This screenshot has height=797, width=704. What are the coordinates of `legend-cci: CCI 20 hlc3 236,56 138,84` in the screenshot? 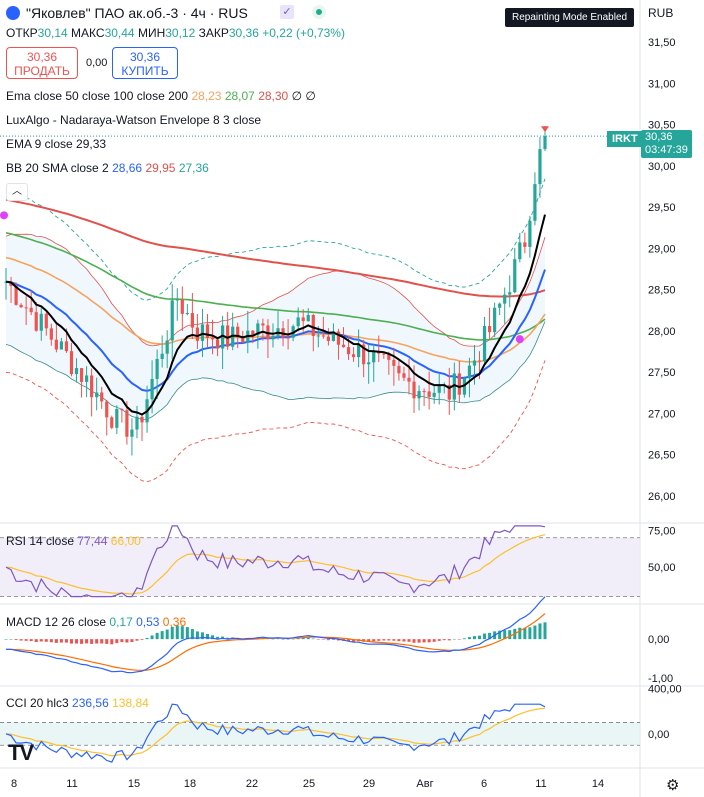 It's located at (77, 703).